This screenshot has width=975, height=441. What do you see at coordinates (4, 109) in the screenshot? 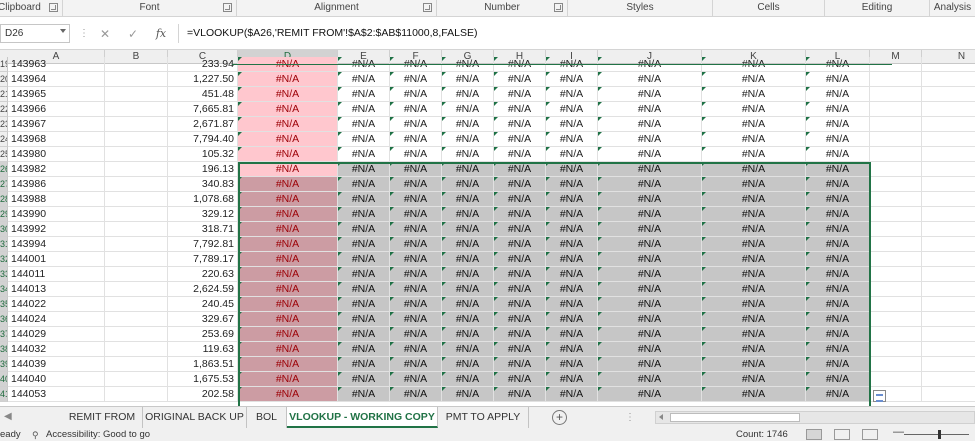
I see `row-header: 22` at bounding box center [4, 109].